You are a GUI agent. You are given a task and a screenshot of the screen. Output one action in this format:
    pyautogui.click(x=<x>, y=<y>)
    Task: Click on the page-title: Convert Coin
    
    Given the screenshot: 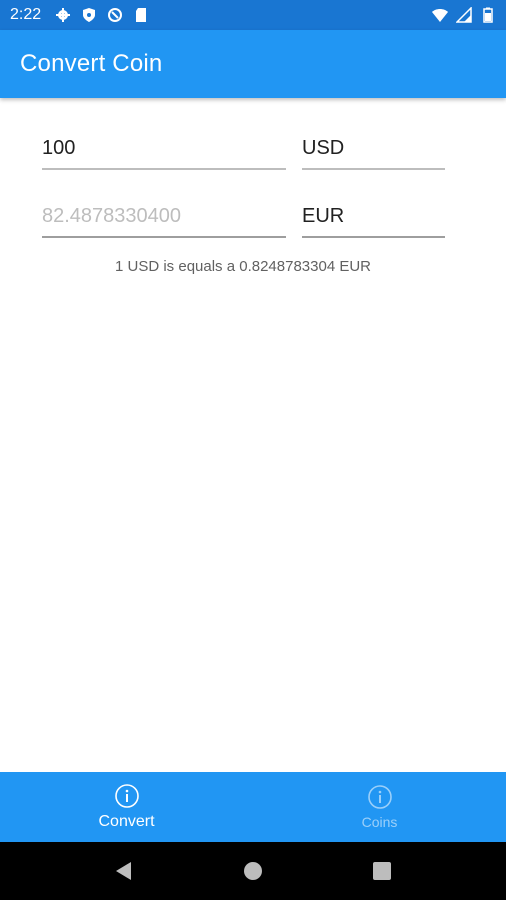 What is the action you would take?
    pyautogui.click(x=91, y=63)
    